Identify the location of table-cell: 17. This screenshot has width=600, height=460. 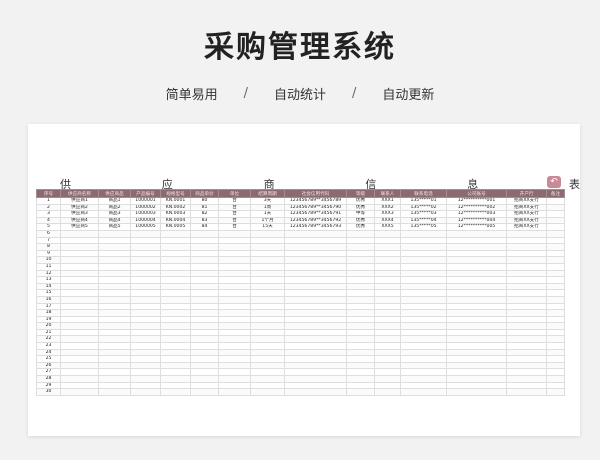
(48, 306).